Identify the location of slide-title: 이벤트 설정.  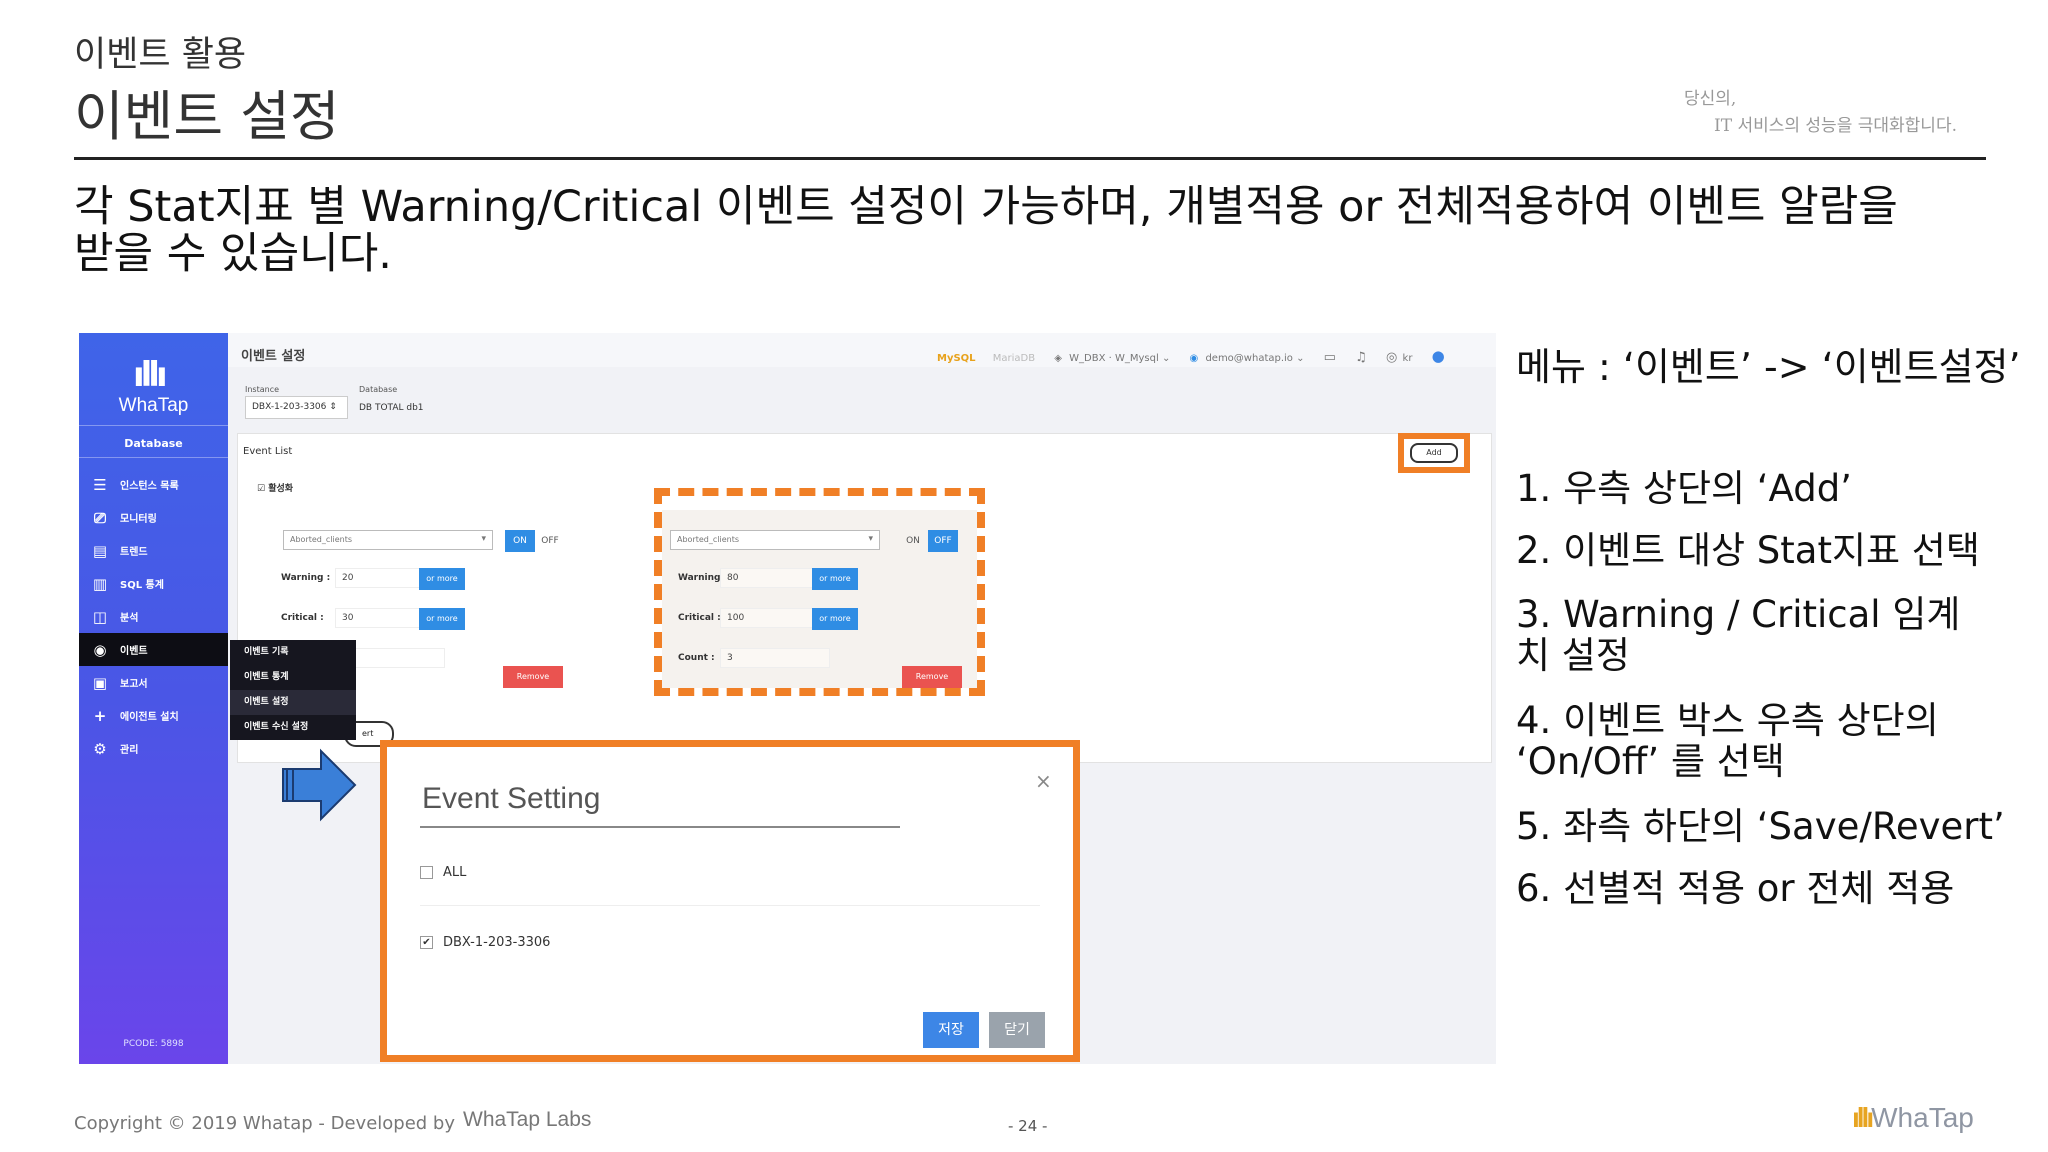
(207, 116).